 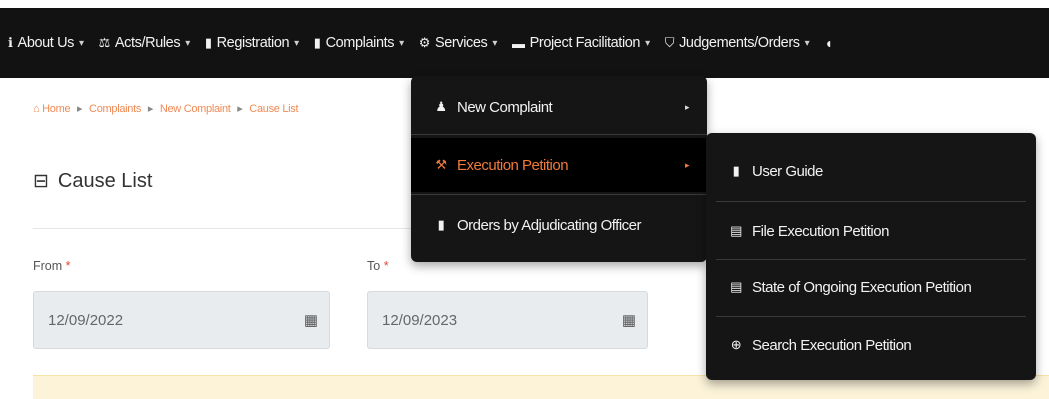 I want to click on nav-label: Judgements/Orders, so click(x=739, y=43).